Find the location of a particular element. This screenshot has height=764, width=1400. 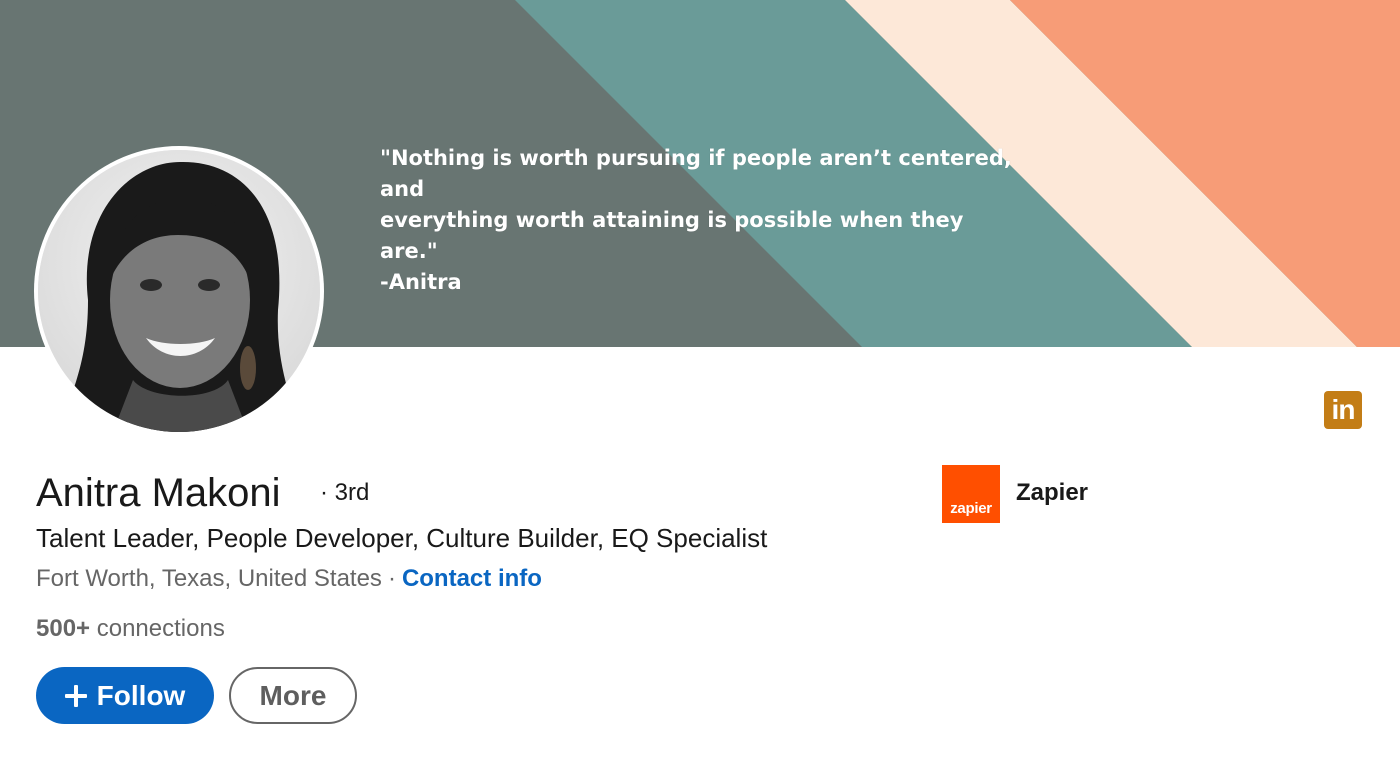

profile-name: Anitra Makoni is located at coordinates (158, 493).